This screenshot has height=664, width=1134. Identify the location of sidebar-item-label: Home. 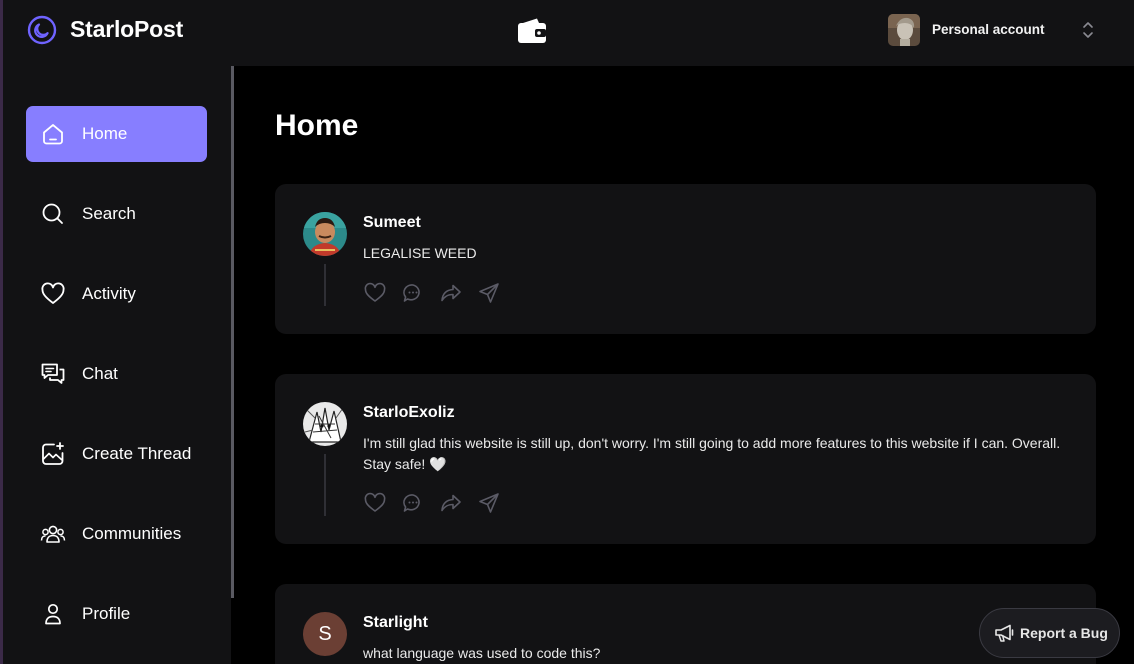
(105, 133).